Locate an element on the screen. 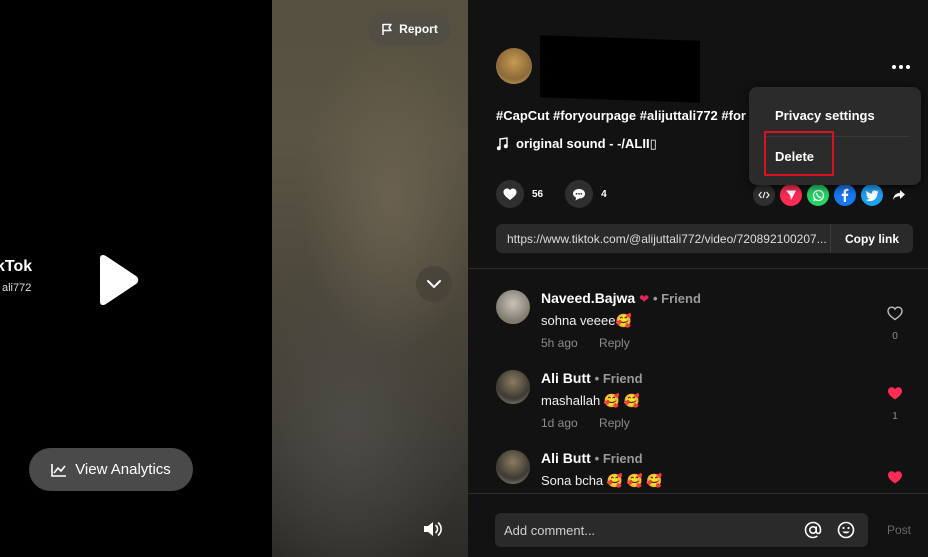 This screenshot has height=557, width=928. emoji-icon is located at coordinates (846, 530).